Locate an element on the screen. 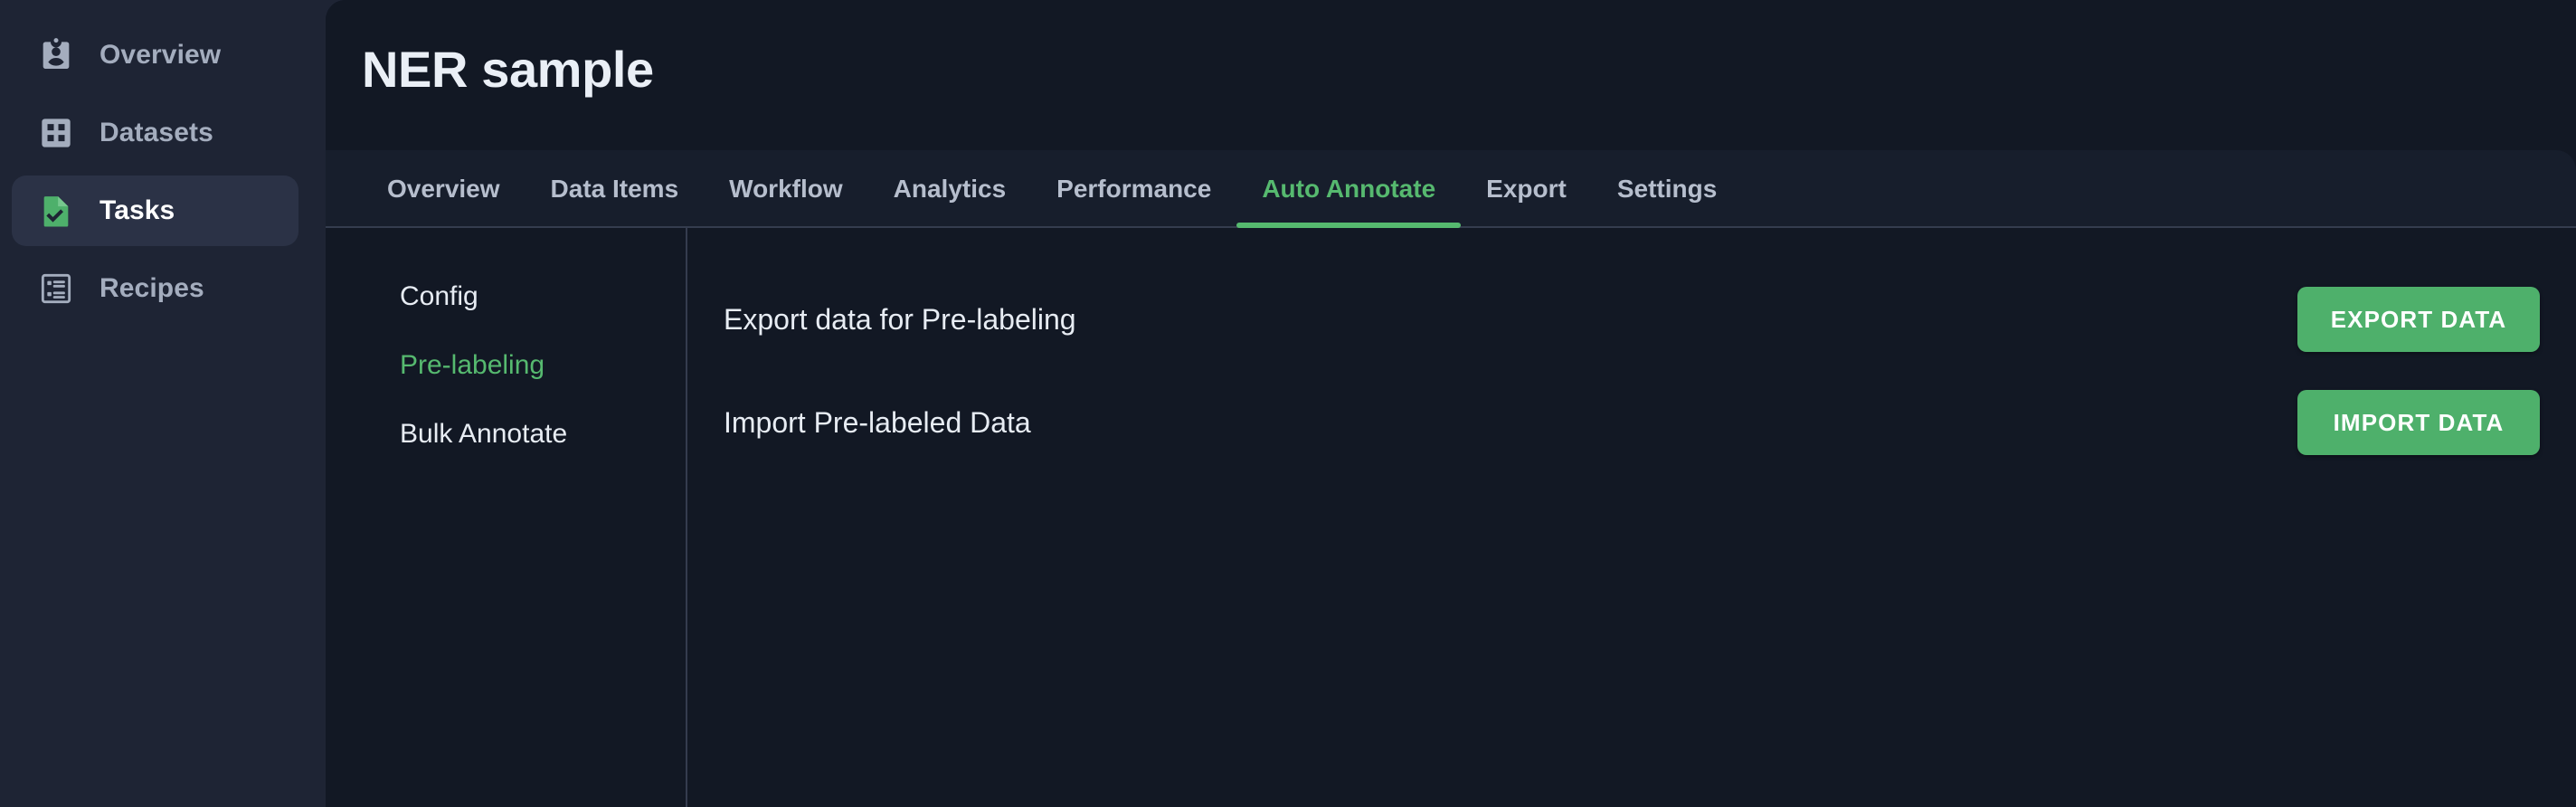 This screenshot has height=807, width=2576. tab-label: Export is located at coordinates (1526, 189).